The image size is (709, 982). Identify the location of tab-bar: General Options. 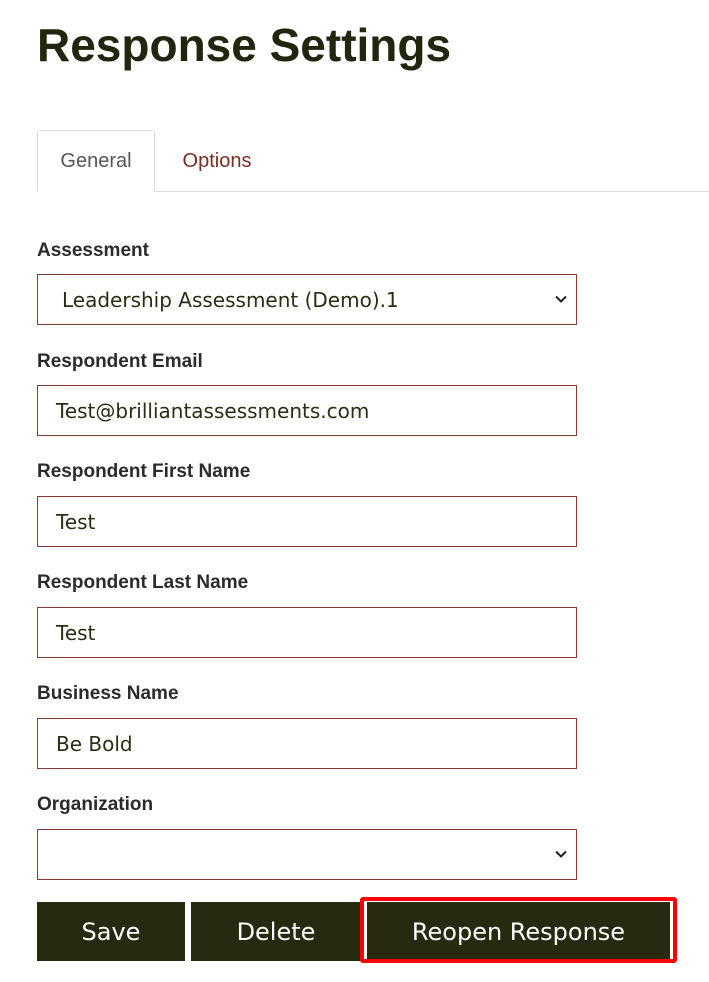
(373, 161).